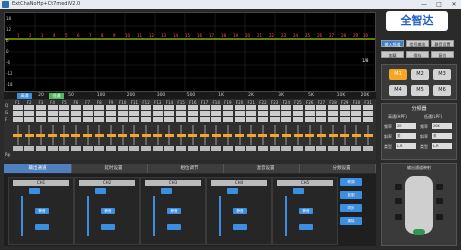 Image resolution: width=461 pixels, height=250 pixels. I want to click on clear-button: 清除, so click(351, 221).